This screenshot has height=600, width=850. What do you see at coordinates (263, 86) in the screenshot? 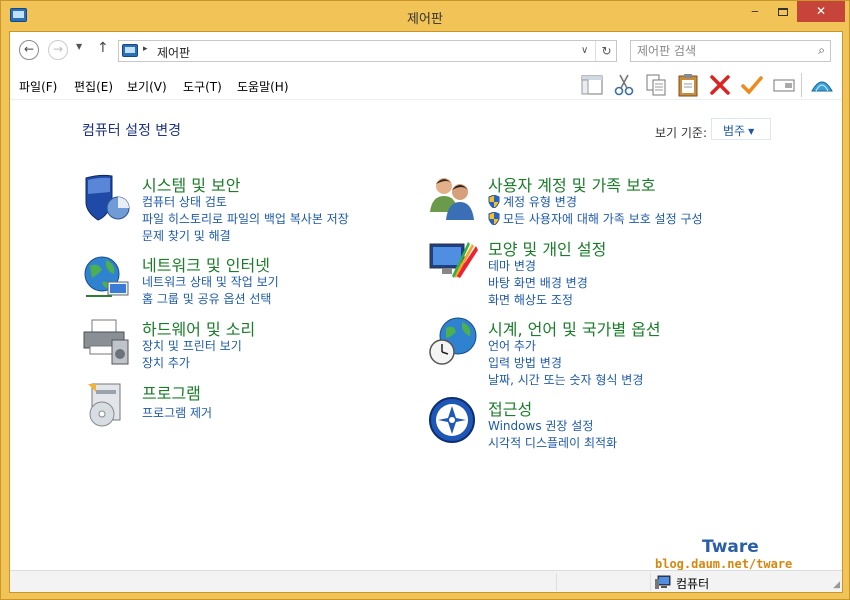
I see `menu-help: 도움말(H)` at bounding box center [263, 86].